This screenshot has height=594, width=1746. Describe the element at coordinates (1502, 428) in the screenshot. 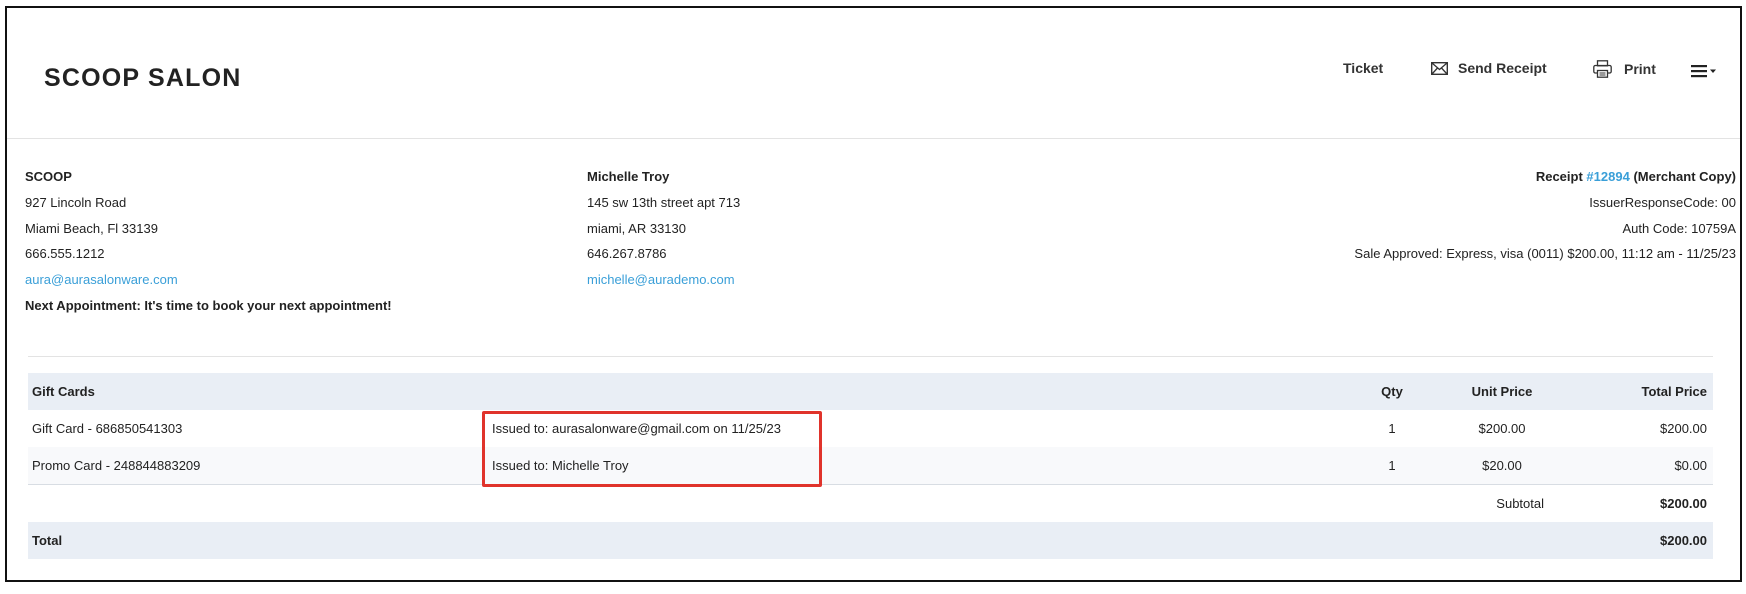

I see `item-unit-price: $200.00` at that location.